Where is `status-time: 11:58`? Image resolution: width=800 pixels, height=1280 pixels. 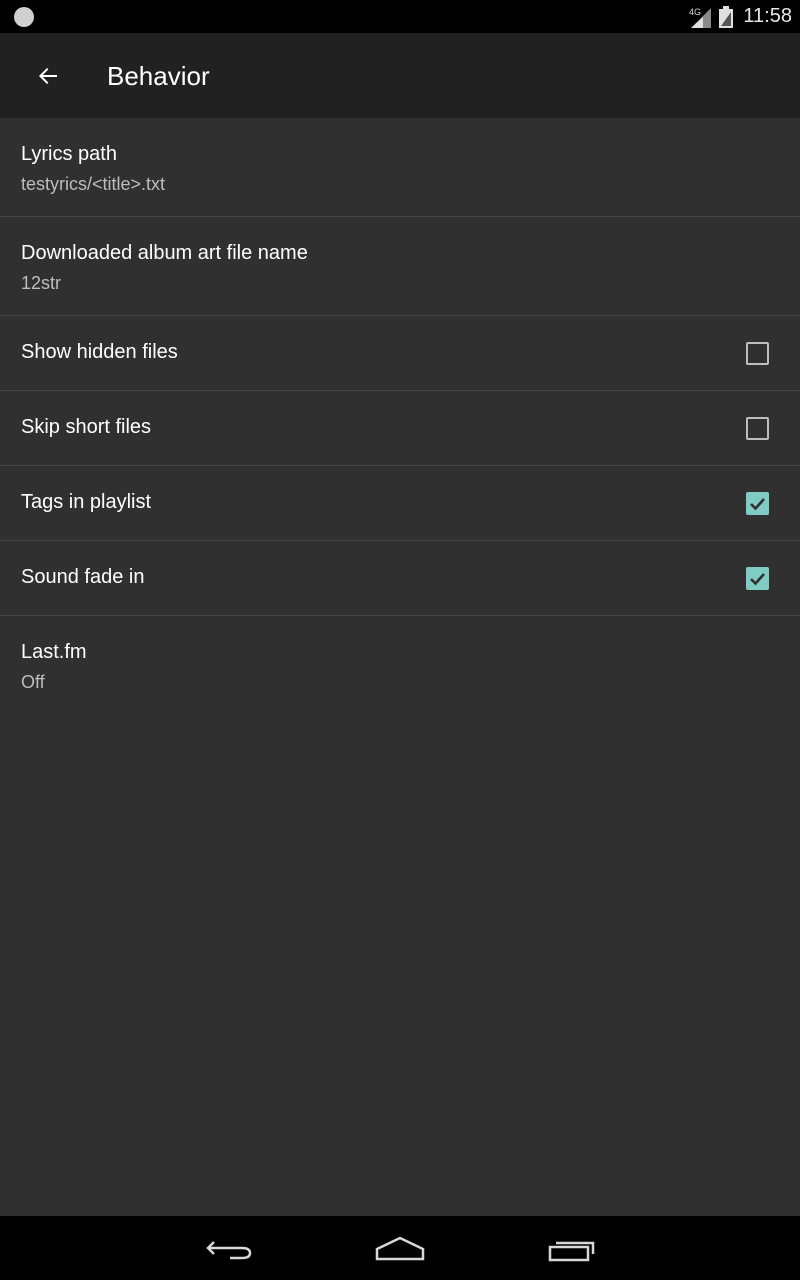 status-time: 11:58 is located at coordinates (767, 16).